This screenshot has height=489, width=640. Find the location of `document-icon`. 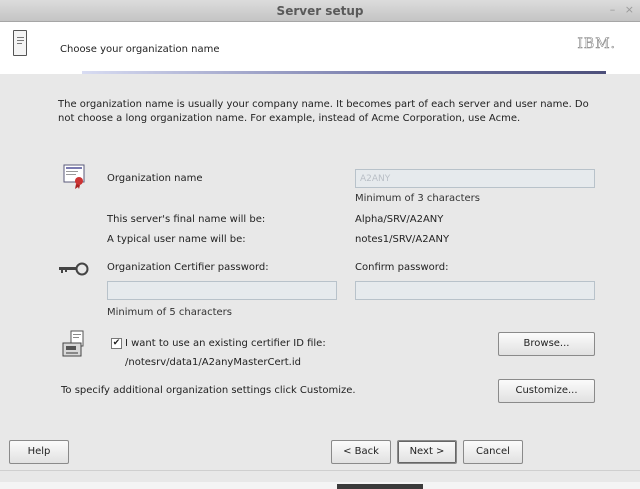

document-icon is located at coordinates (20, 43).